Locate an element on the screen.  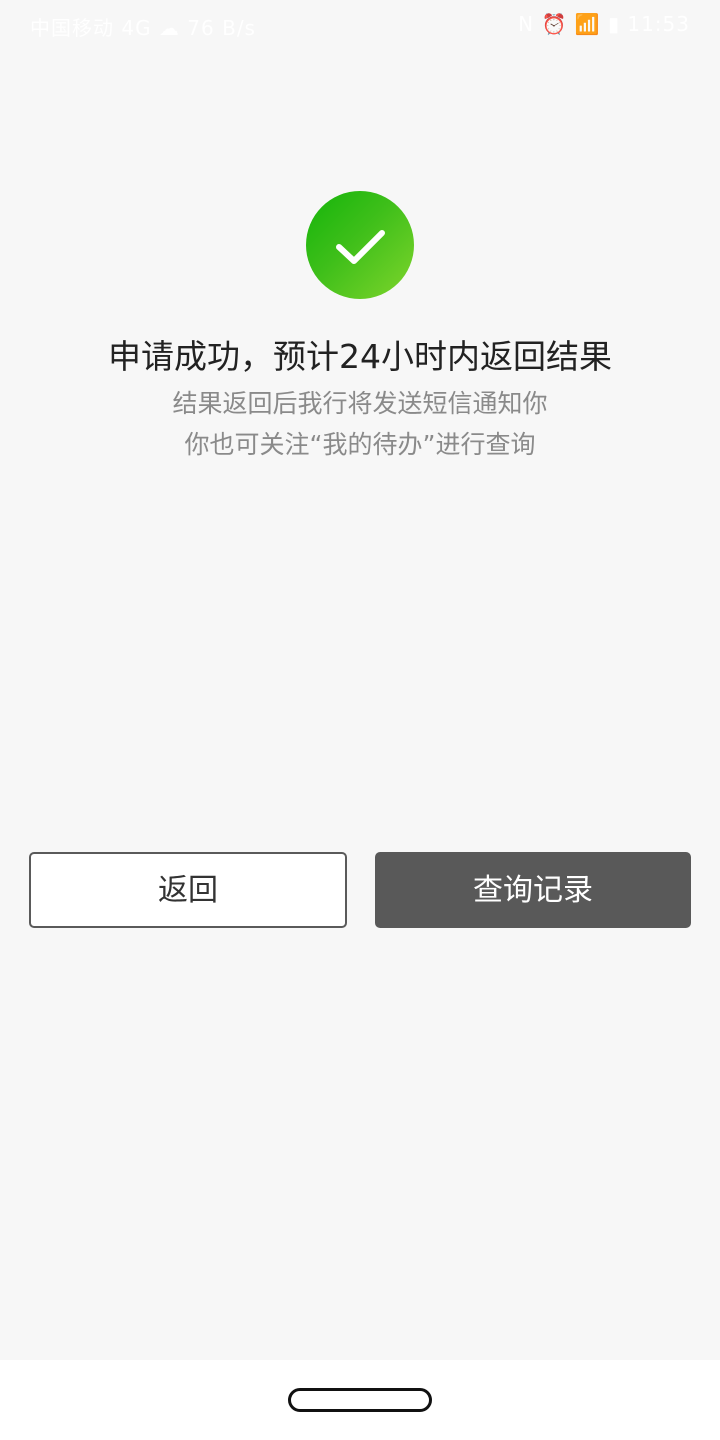
checkmark-icon is located at coordinates (360, 247).